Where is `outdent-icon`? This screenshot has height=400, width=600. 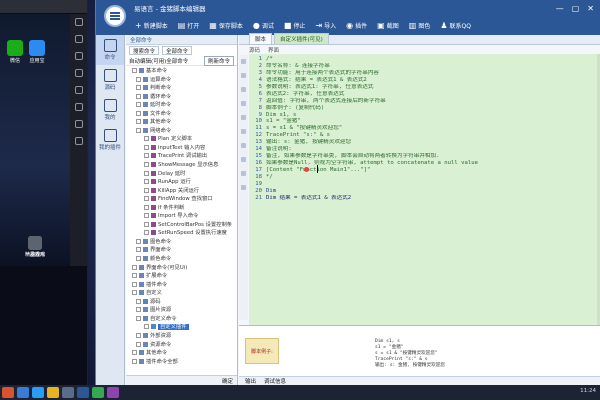 outdent-icon is located at coordinates (243, 103).